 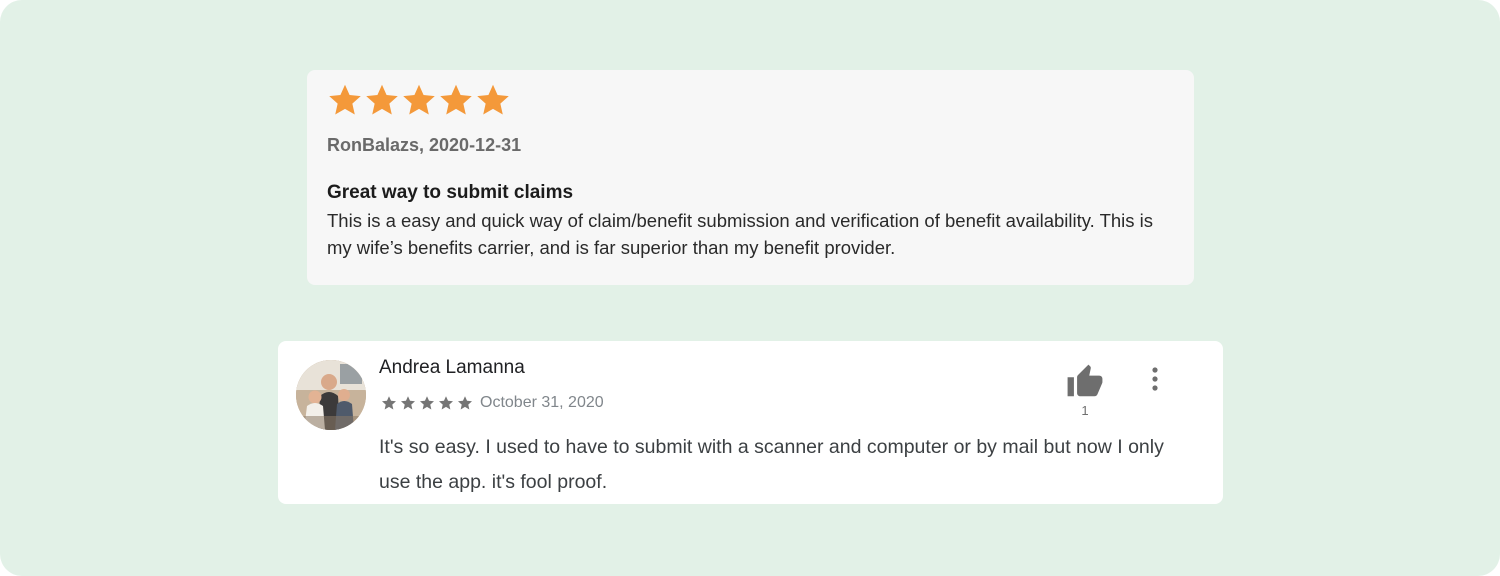 I want to click on review-title: Great way to submit claims, so click(x=450, y=192).